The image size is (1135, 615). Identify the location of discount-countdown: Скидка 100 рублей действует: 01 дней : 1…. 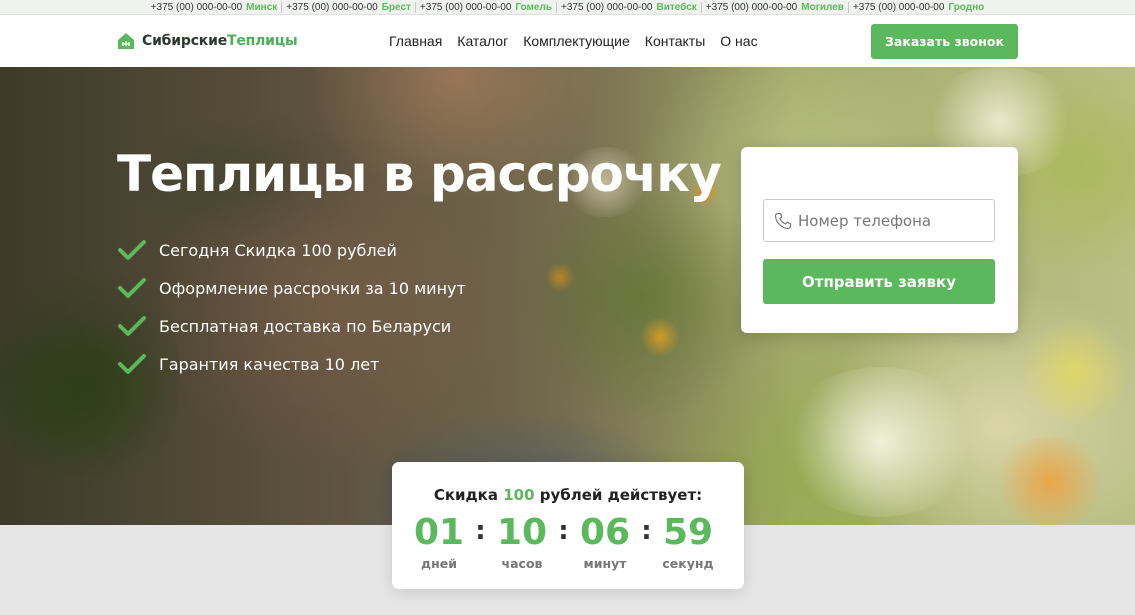
(568, 525).